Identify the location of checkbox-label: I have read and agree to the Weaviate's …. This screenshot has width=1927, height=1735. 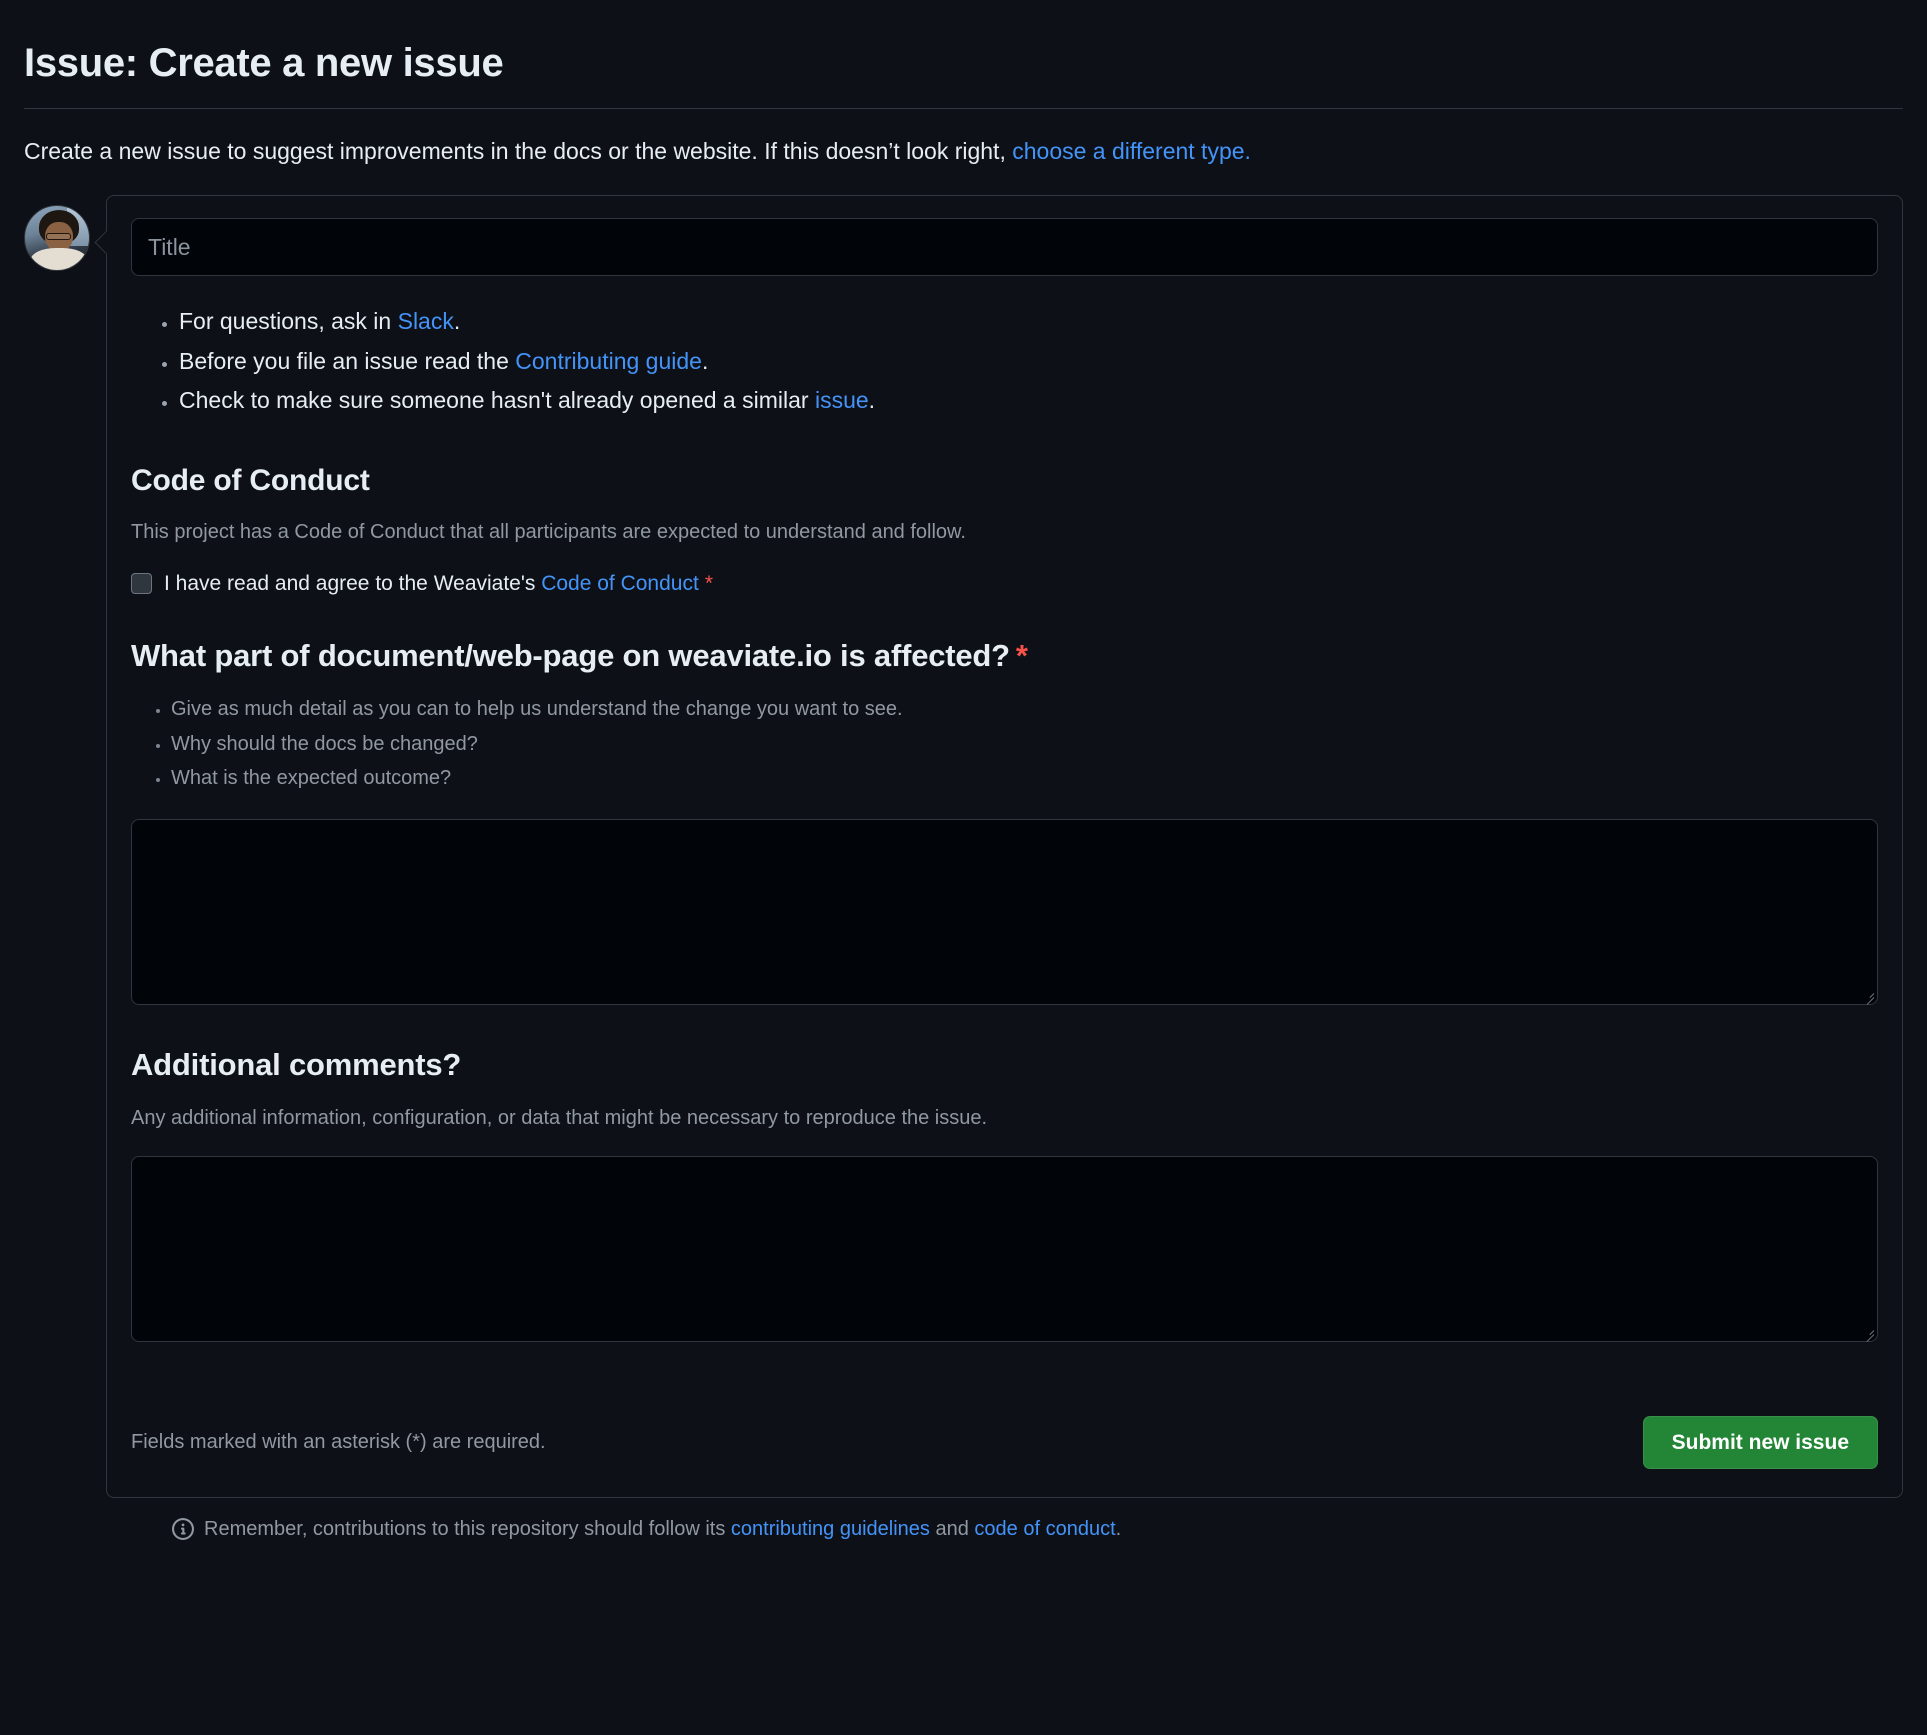
(438, 584).